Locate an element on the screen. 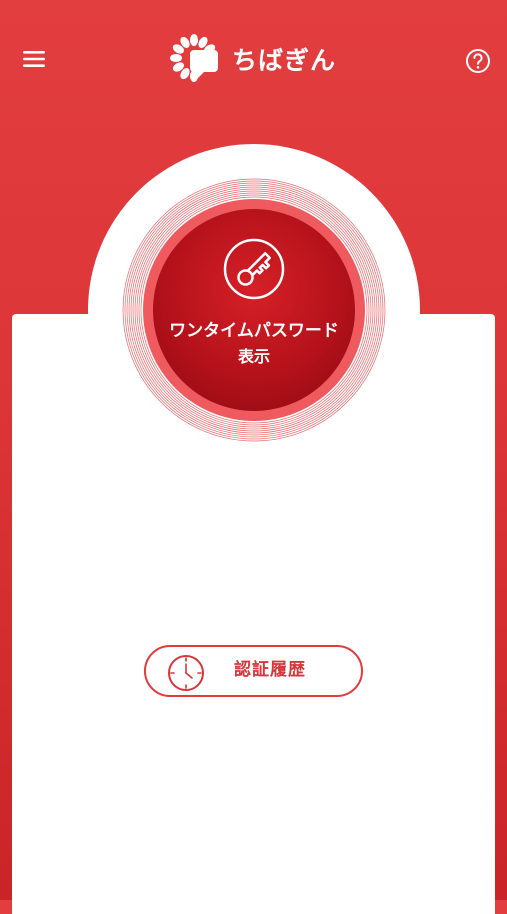 The width and height of the screenshot is (507, 914). bank-logo: ちばぎん is located at coordinates (252, 60).